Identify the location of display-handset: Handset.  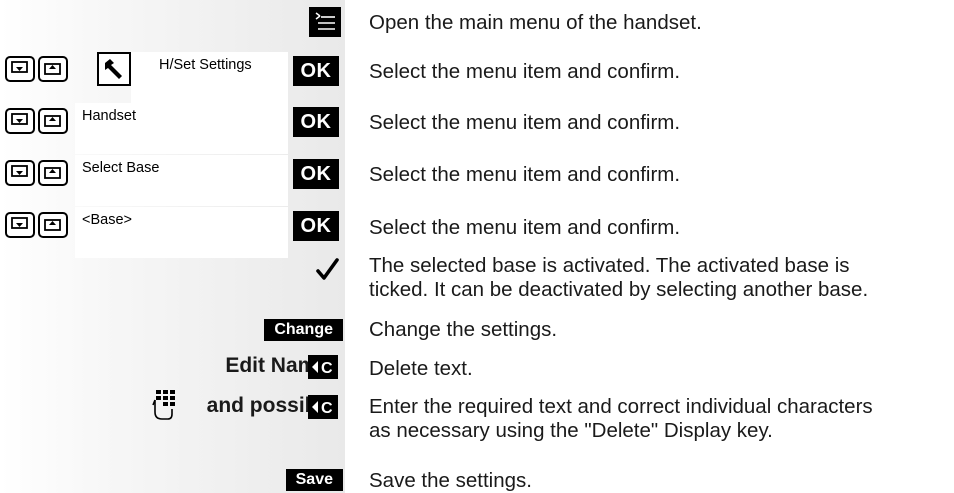
(181, 128).